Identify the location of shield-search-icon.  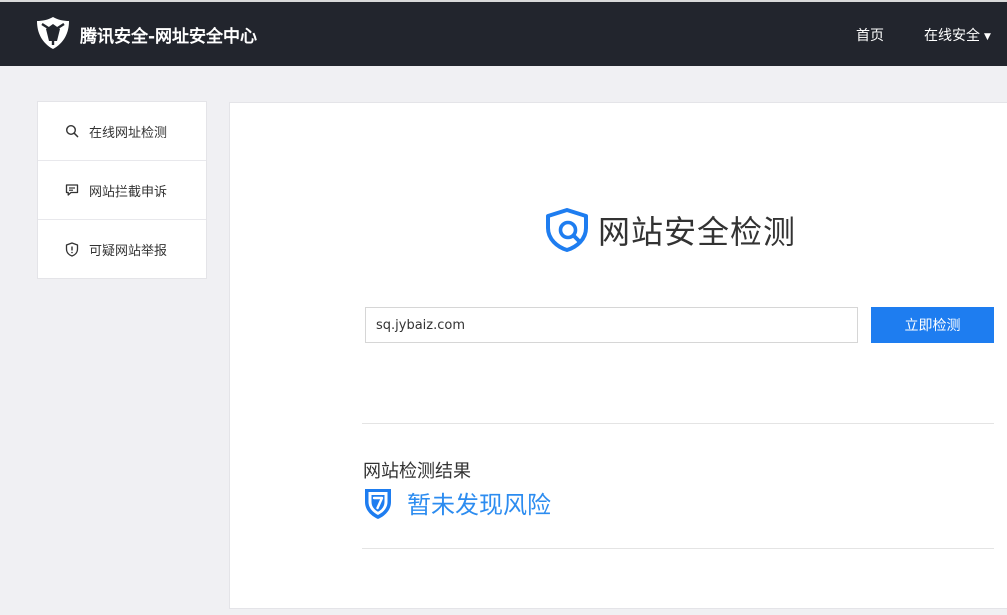
(567, 230).